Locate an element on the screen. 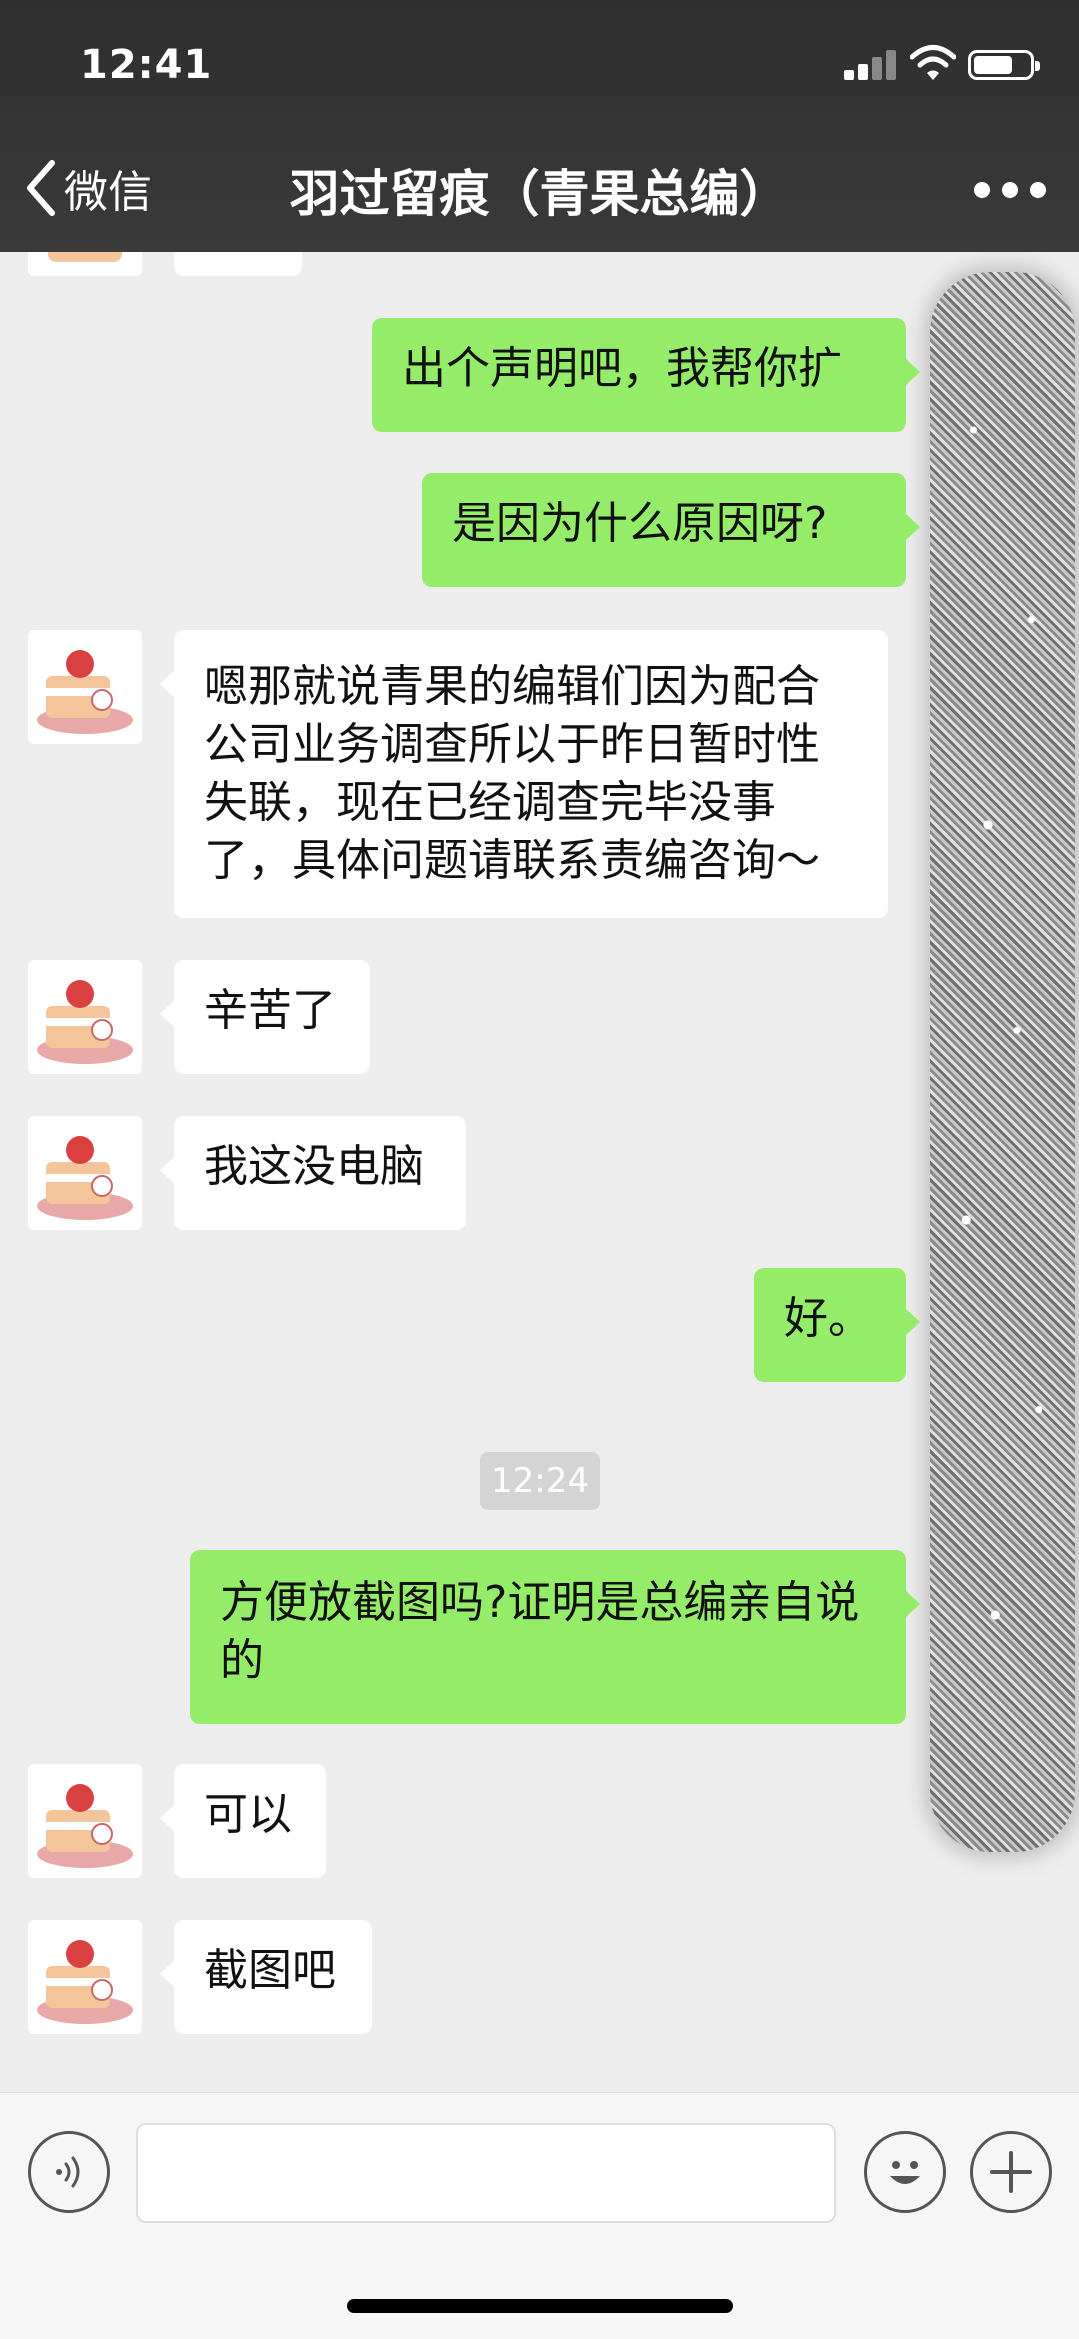  voice-icon is located at coordinates (68, 2172).